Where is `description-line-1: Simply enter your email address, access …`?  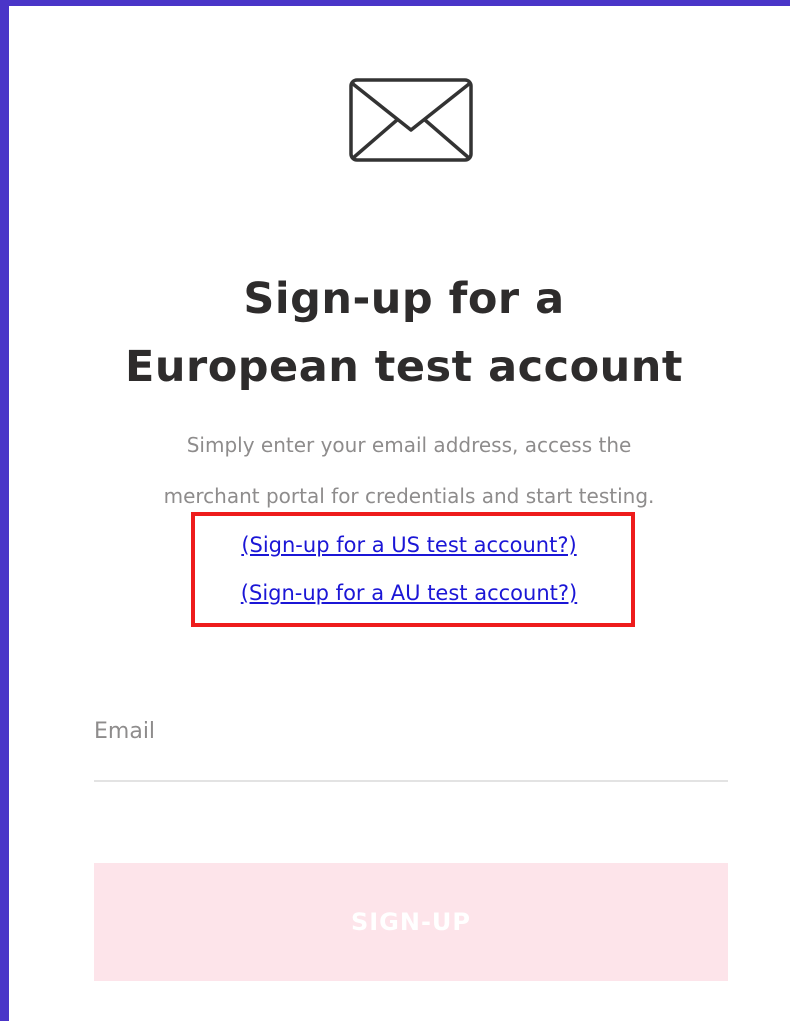
description-line-1: Simply enter your email address, access … is located at coordinates (409, 445).